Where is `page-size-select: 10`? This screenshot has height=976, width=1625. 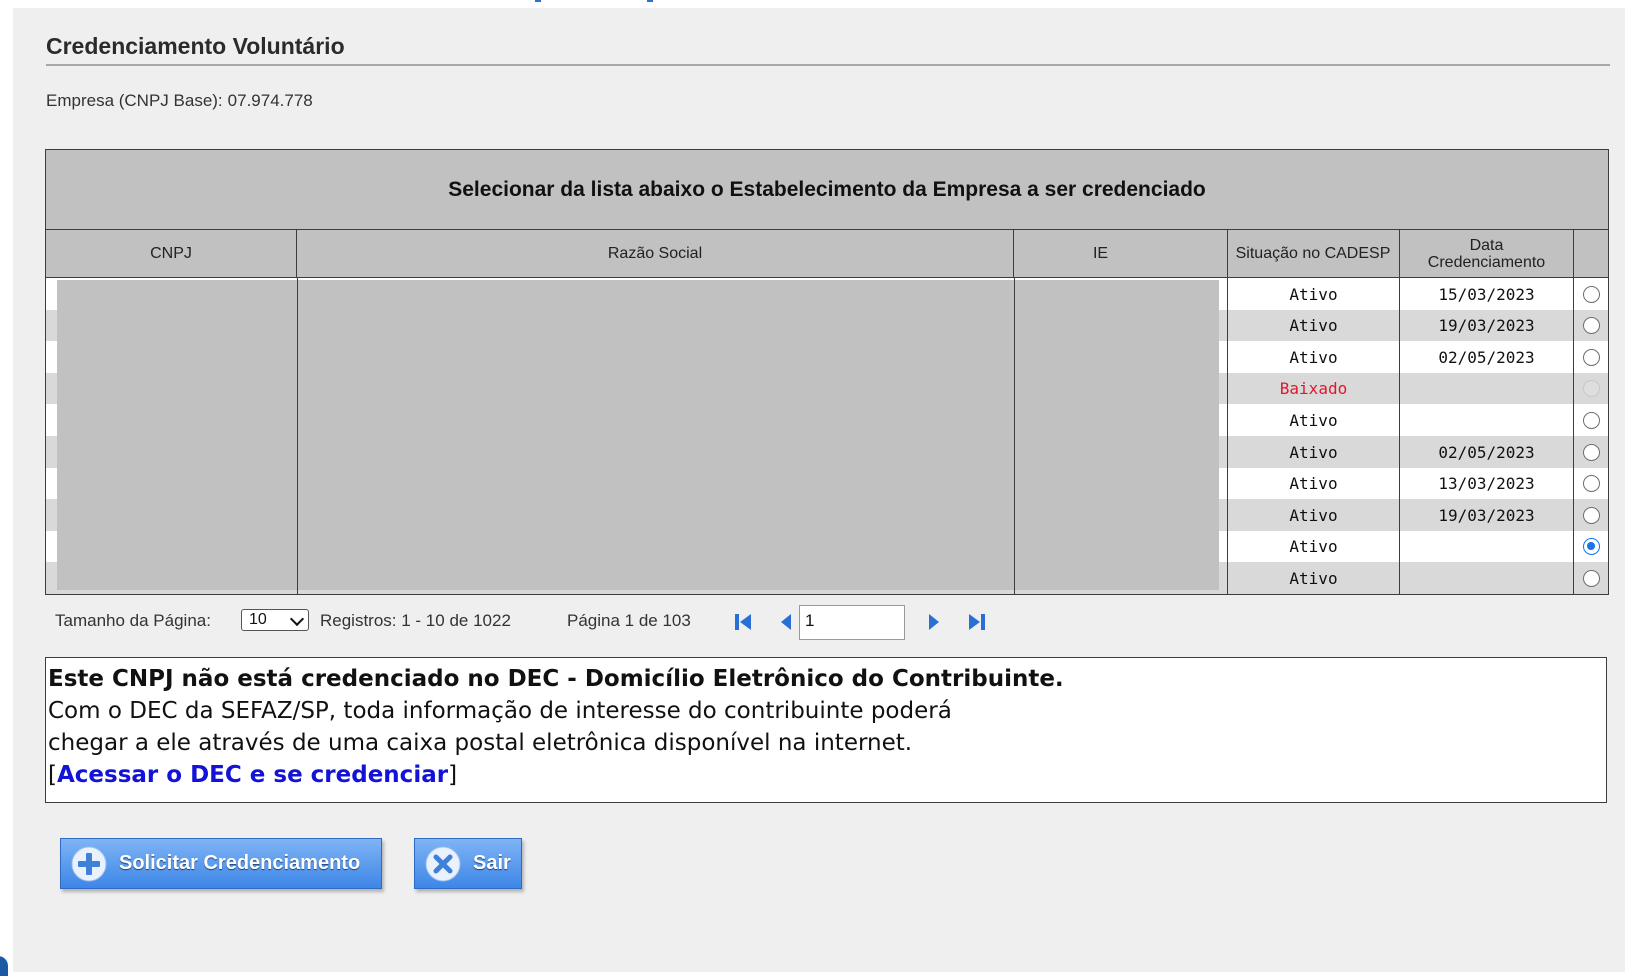
page-size-select: 10 is located at coordinates (275, 620).